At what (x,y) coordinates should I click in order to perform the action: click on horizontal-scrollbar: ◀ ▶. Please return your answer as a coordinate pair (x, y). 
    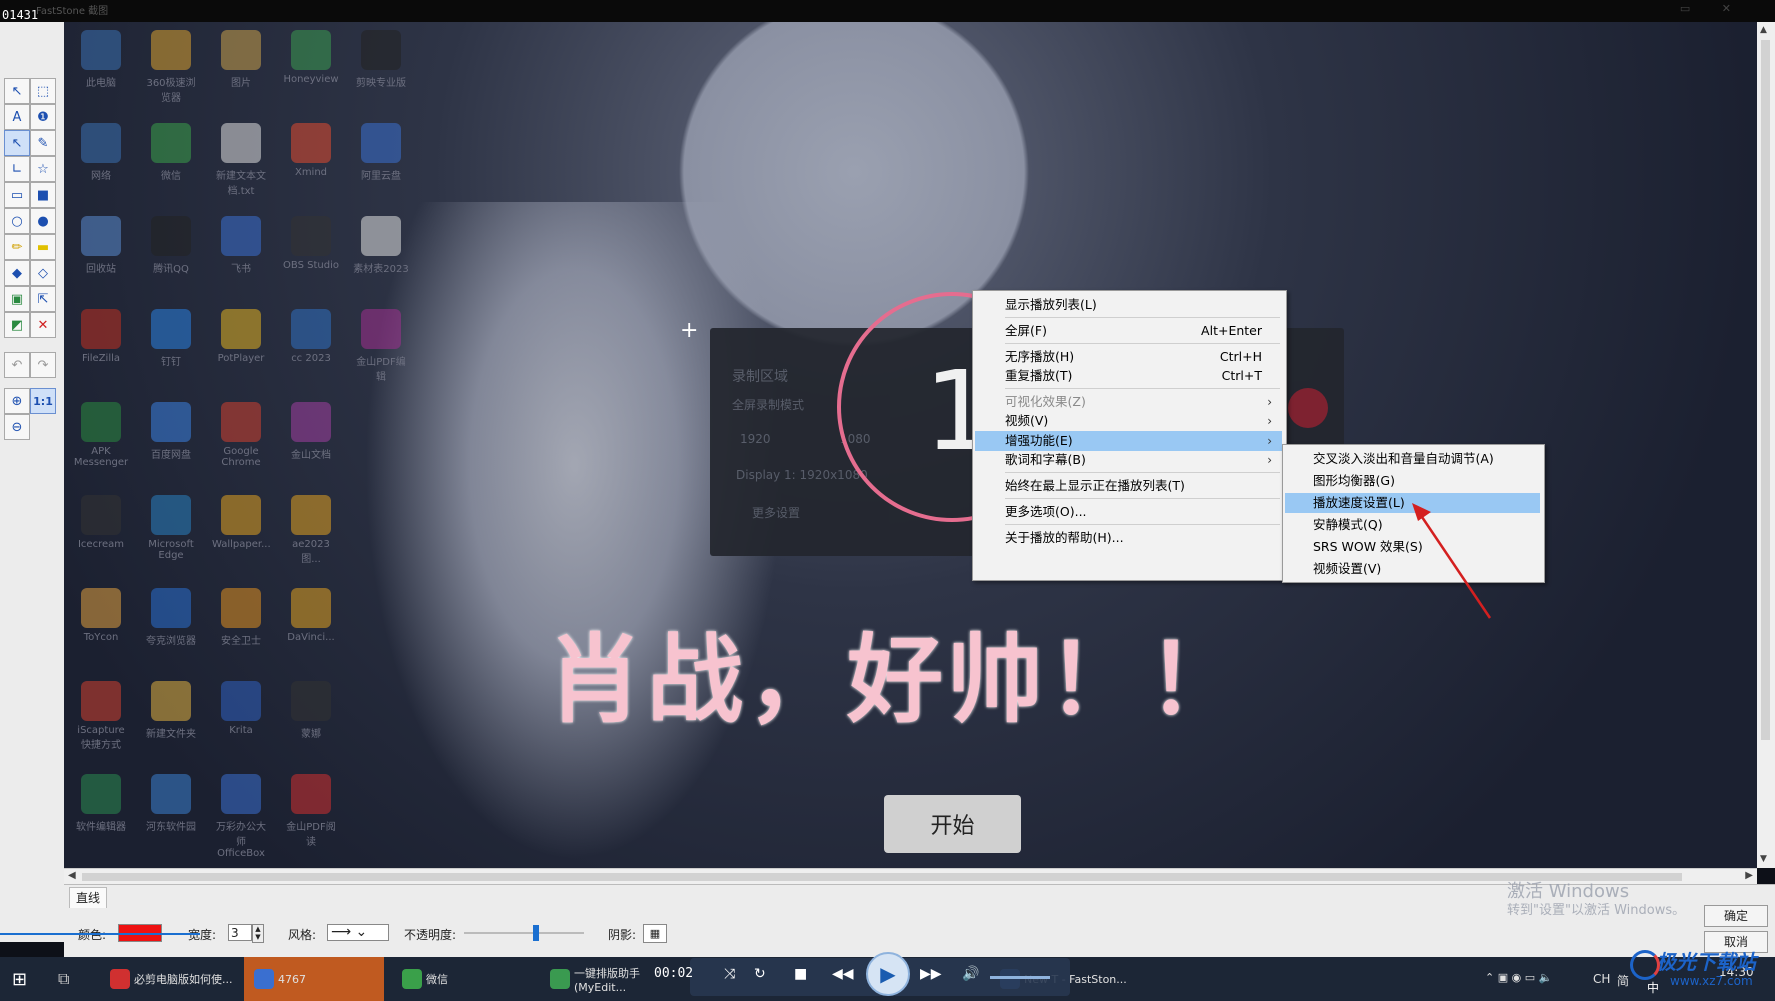
    Looking at the image, I should click on (910, 876).